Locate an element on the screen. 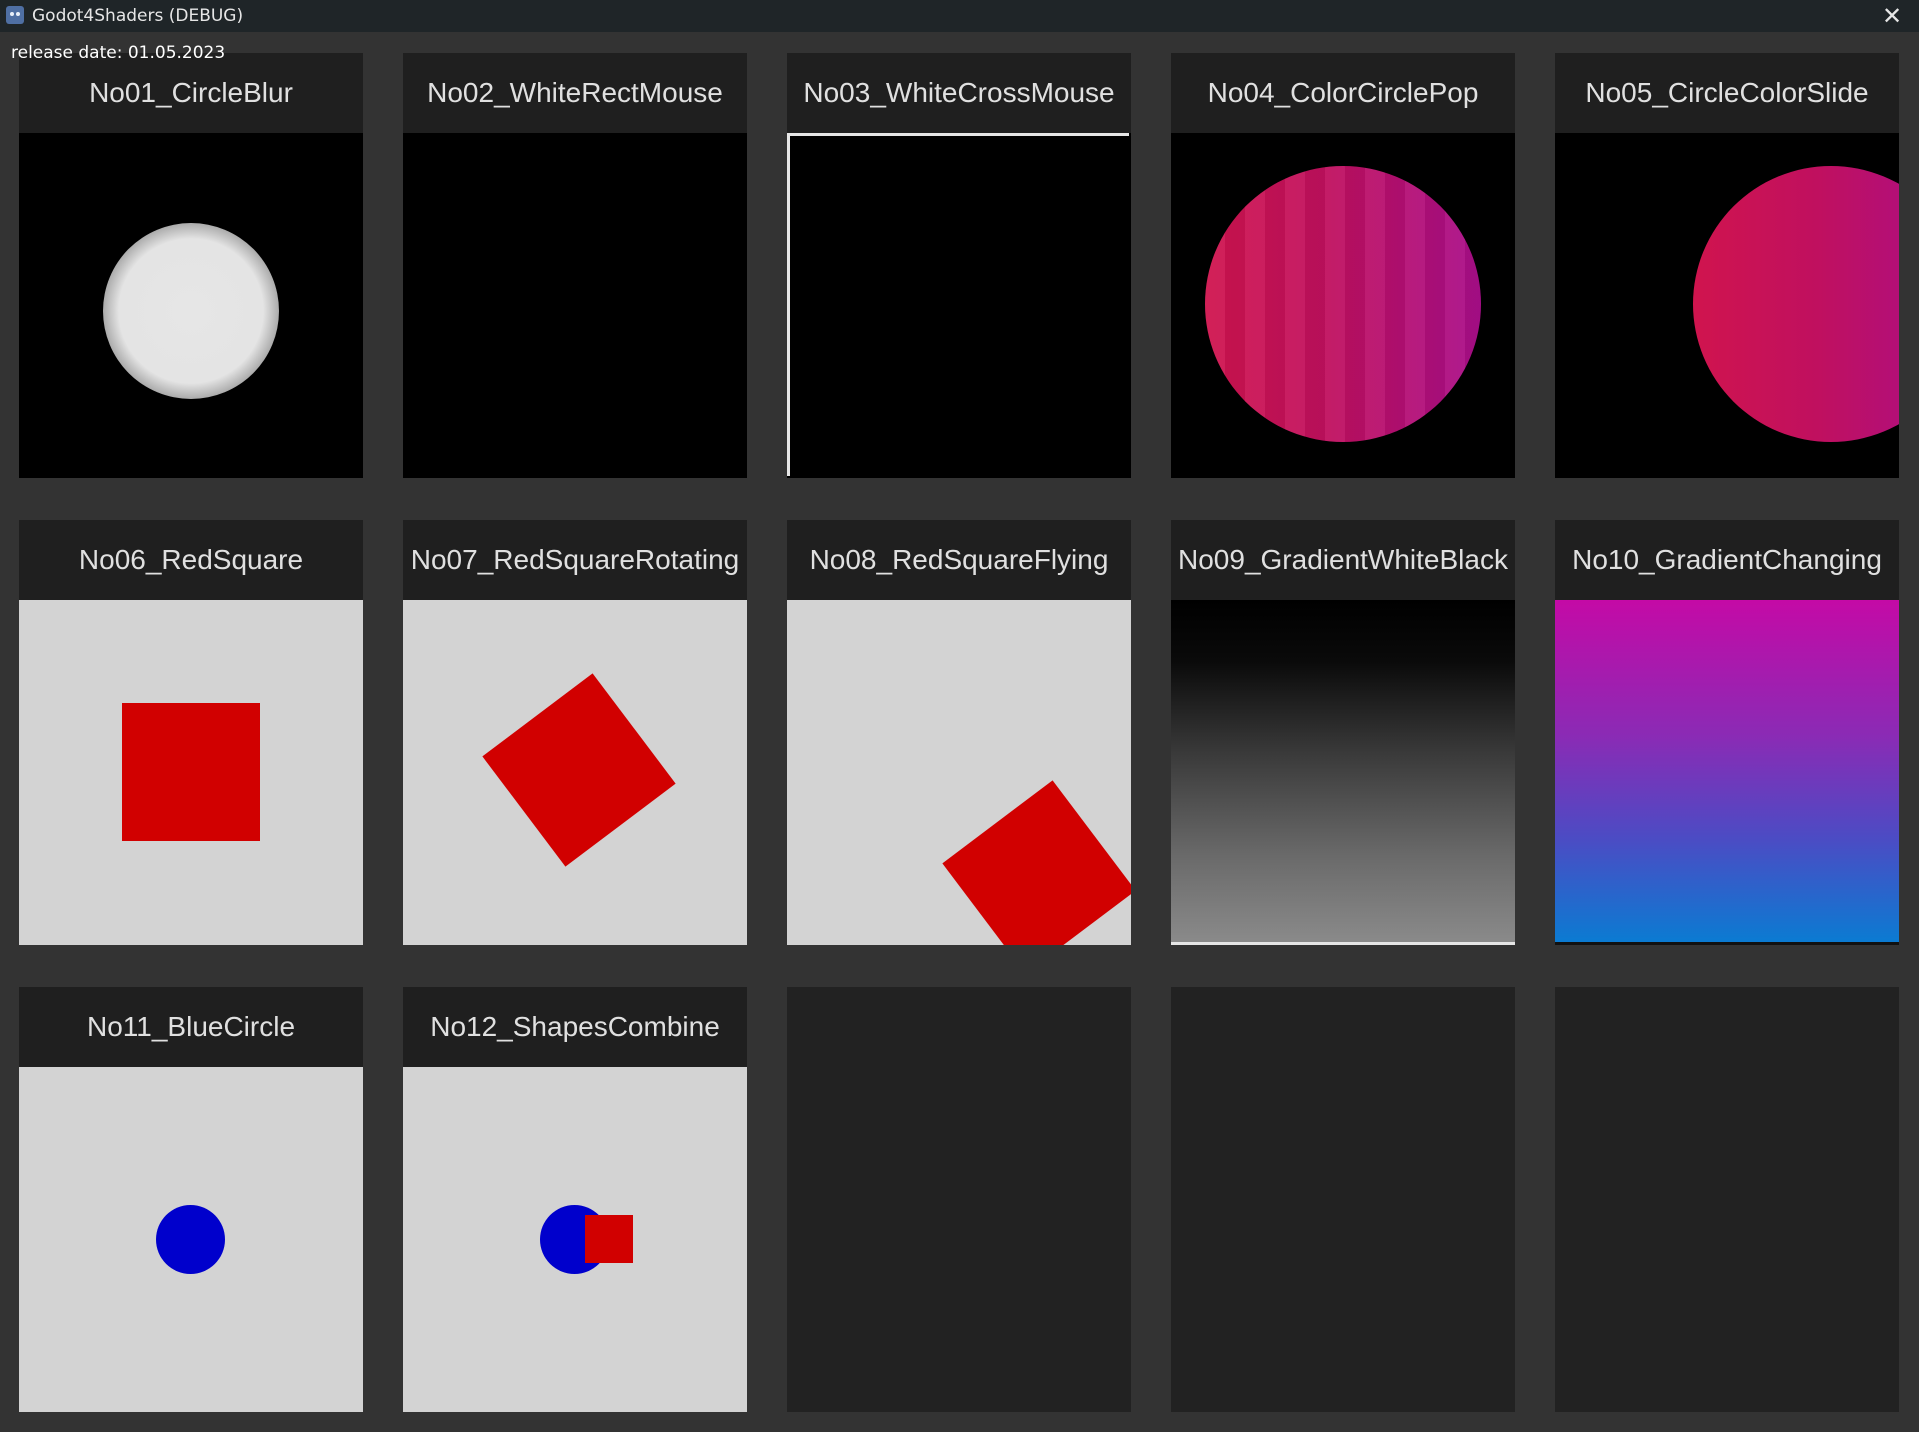 Image resolution: width=1919 pixels, height=1432 pixels. shader-title: No03_WhiteCrossMouse is located at coordinates (959, 93).